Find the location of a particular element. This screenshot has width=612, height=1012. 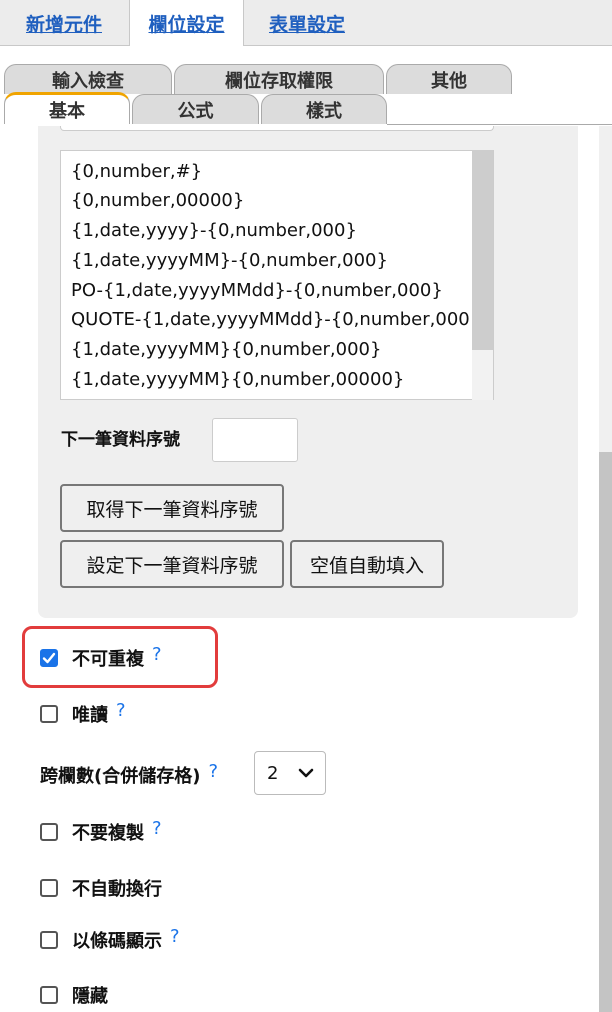

no-wrap-checkbox is located at coordinates (49, 888).